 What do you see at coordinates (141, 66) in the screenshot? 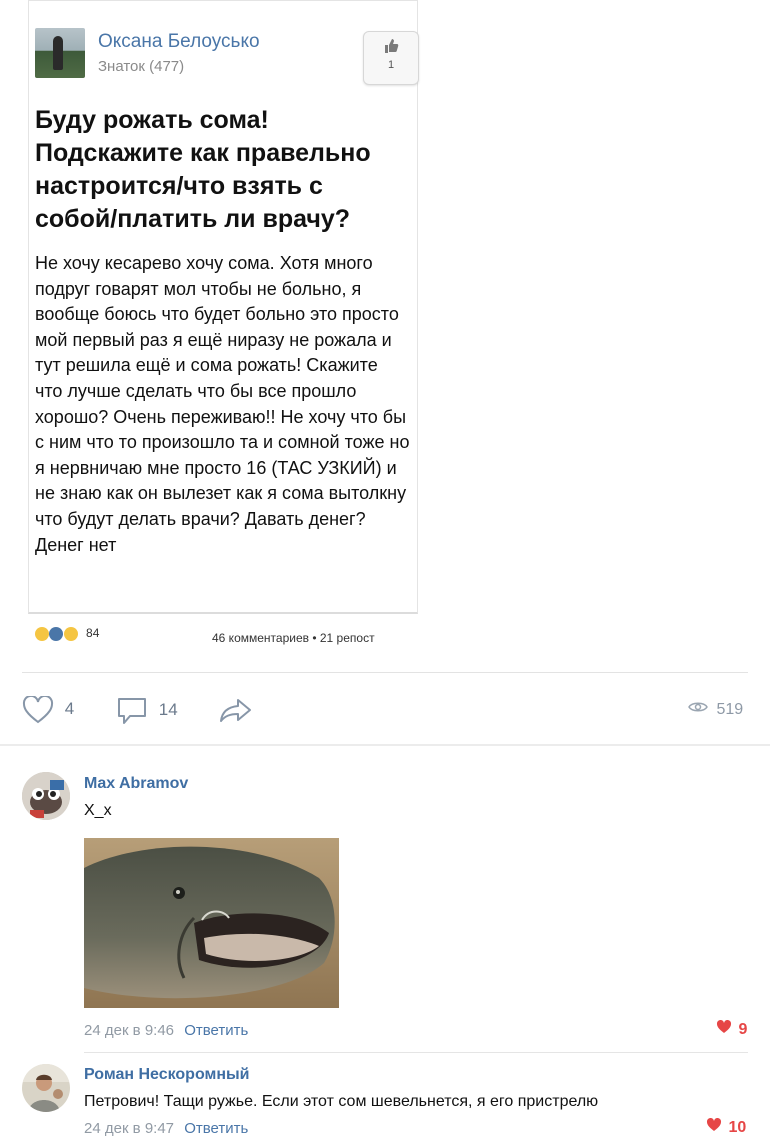
I see `author-rank: Знаток (477)` at bounding box center [141, 66].